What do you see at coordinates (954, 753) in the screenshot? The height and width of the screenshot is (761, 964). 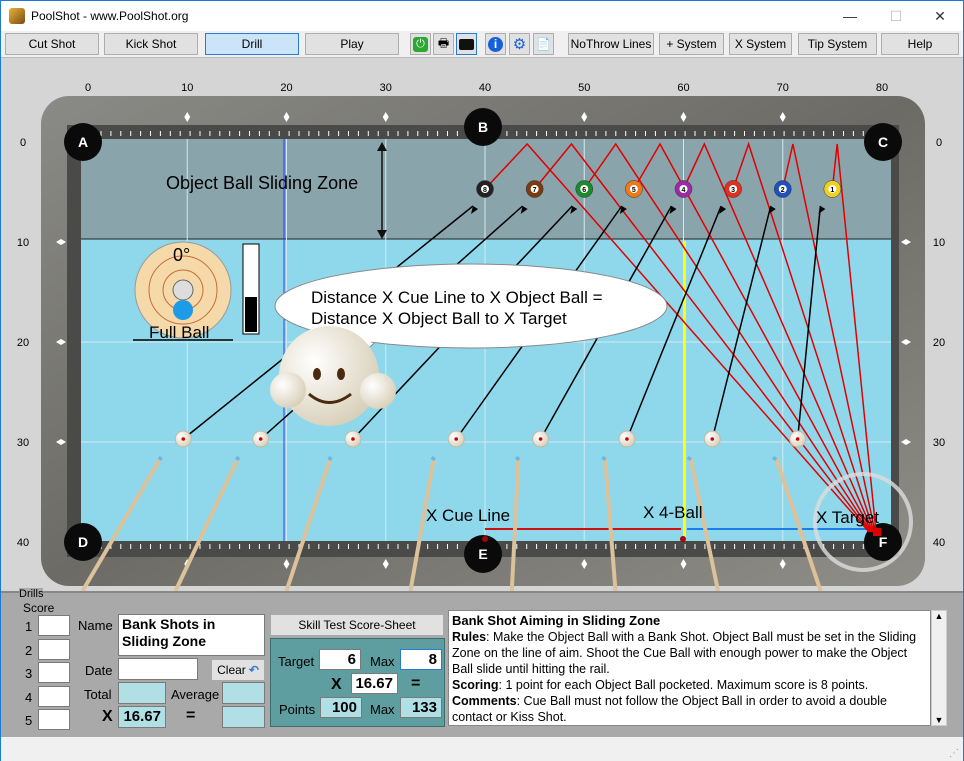 I see `resize-grip-icon: ⋰` at bounding box center [954, 753].